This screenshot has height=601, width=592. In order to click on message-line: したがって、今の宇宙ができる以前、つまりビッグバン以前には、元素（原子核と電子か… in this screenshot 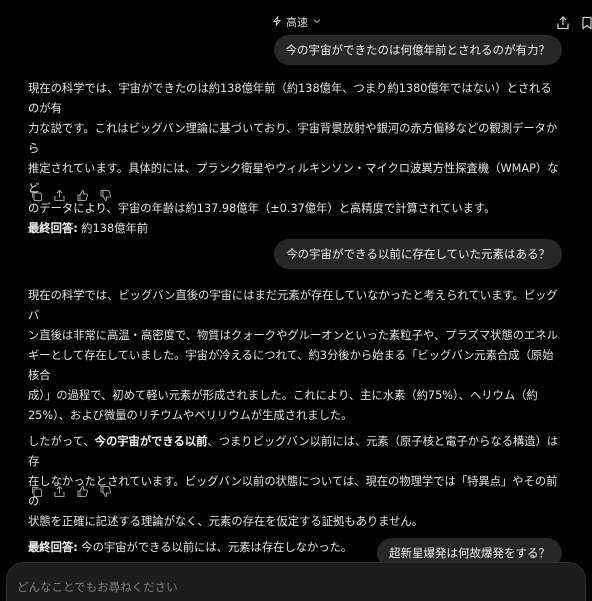, I will do `click(295, 452)`.